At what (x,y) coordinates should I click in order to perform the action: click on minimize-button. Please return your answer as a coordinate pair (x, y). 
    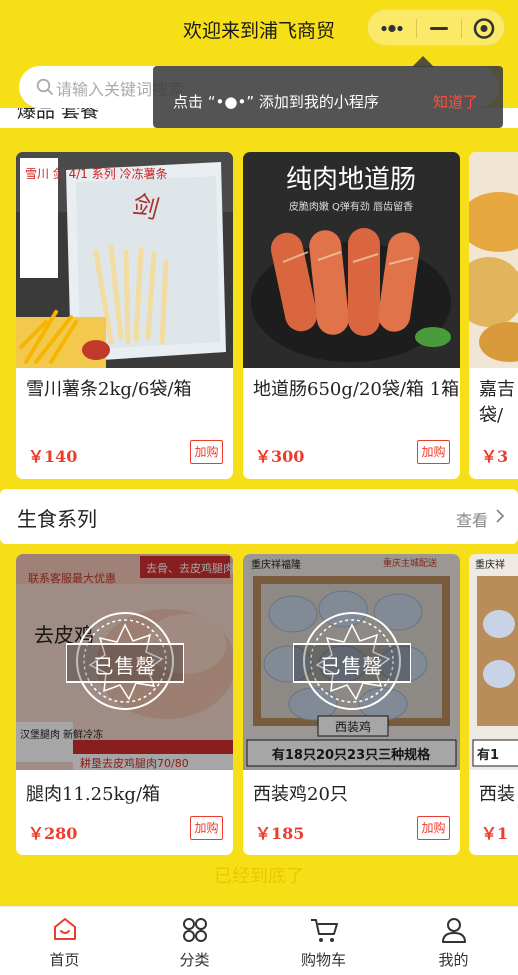
    Looking at the image, I should click on (440, 28).